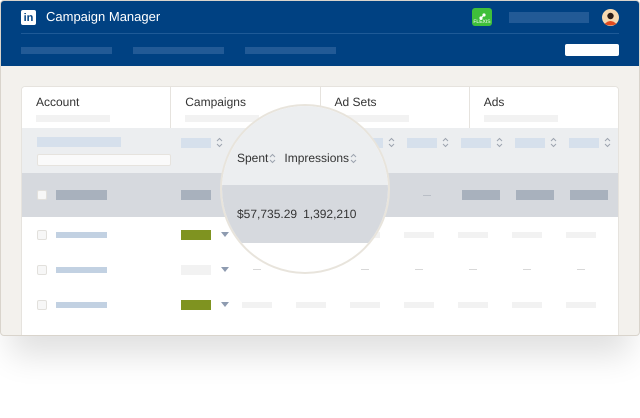 The height and width of the screenshot is (418, 640). What do you see at coordinates (482, 16) in the screenshot?
I see `link-icon` at bounding box center [482, 16].